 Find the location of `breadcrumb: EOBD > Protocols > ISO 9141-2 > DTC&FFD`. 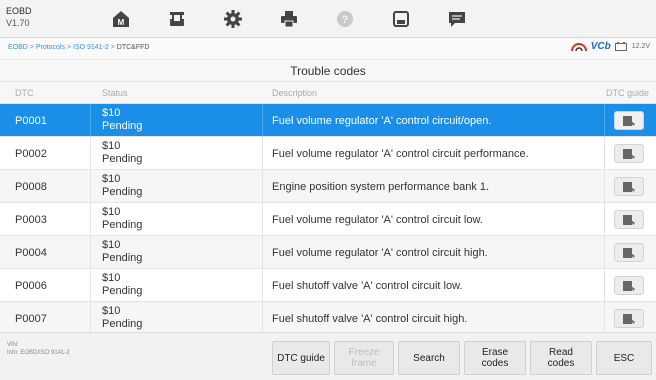

breadcrumb: EOBD > Protocols > ISO 9141-2 > DTC&FFD is located at coordinates (78, 47).